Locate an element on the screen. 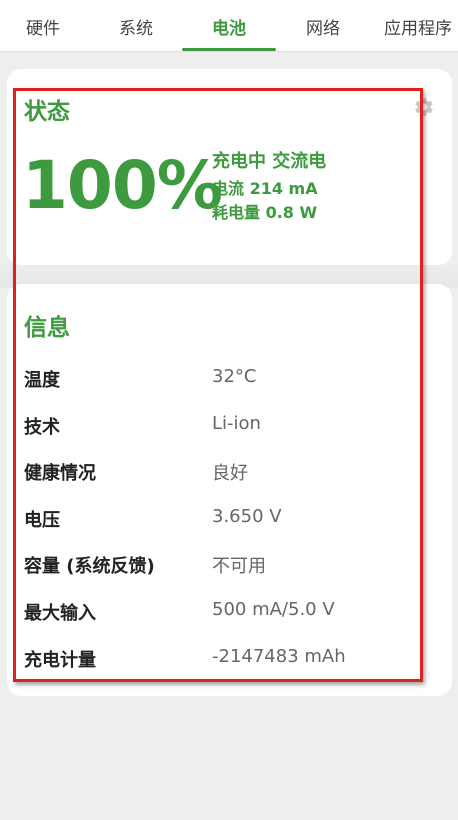  info-value-voltage: 3.650 V is located at coordinates (247, 516).